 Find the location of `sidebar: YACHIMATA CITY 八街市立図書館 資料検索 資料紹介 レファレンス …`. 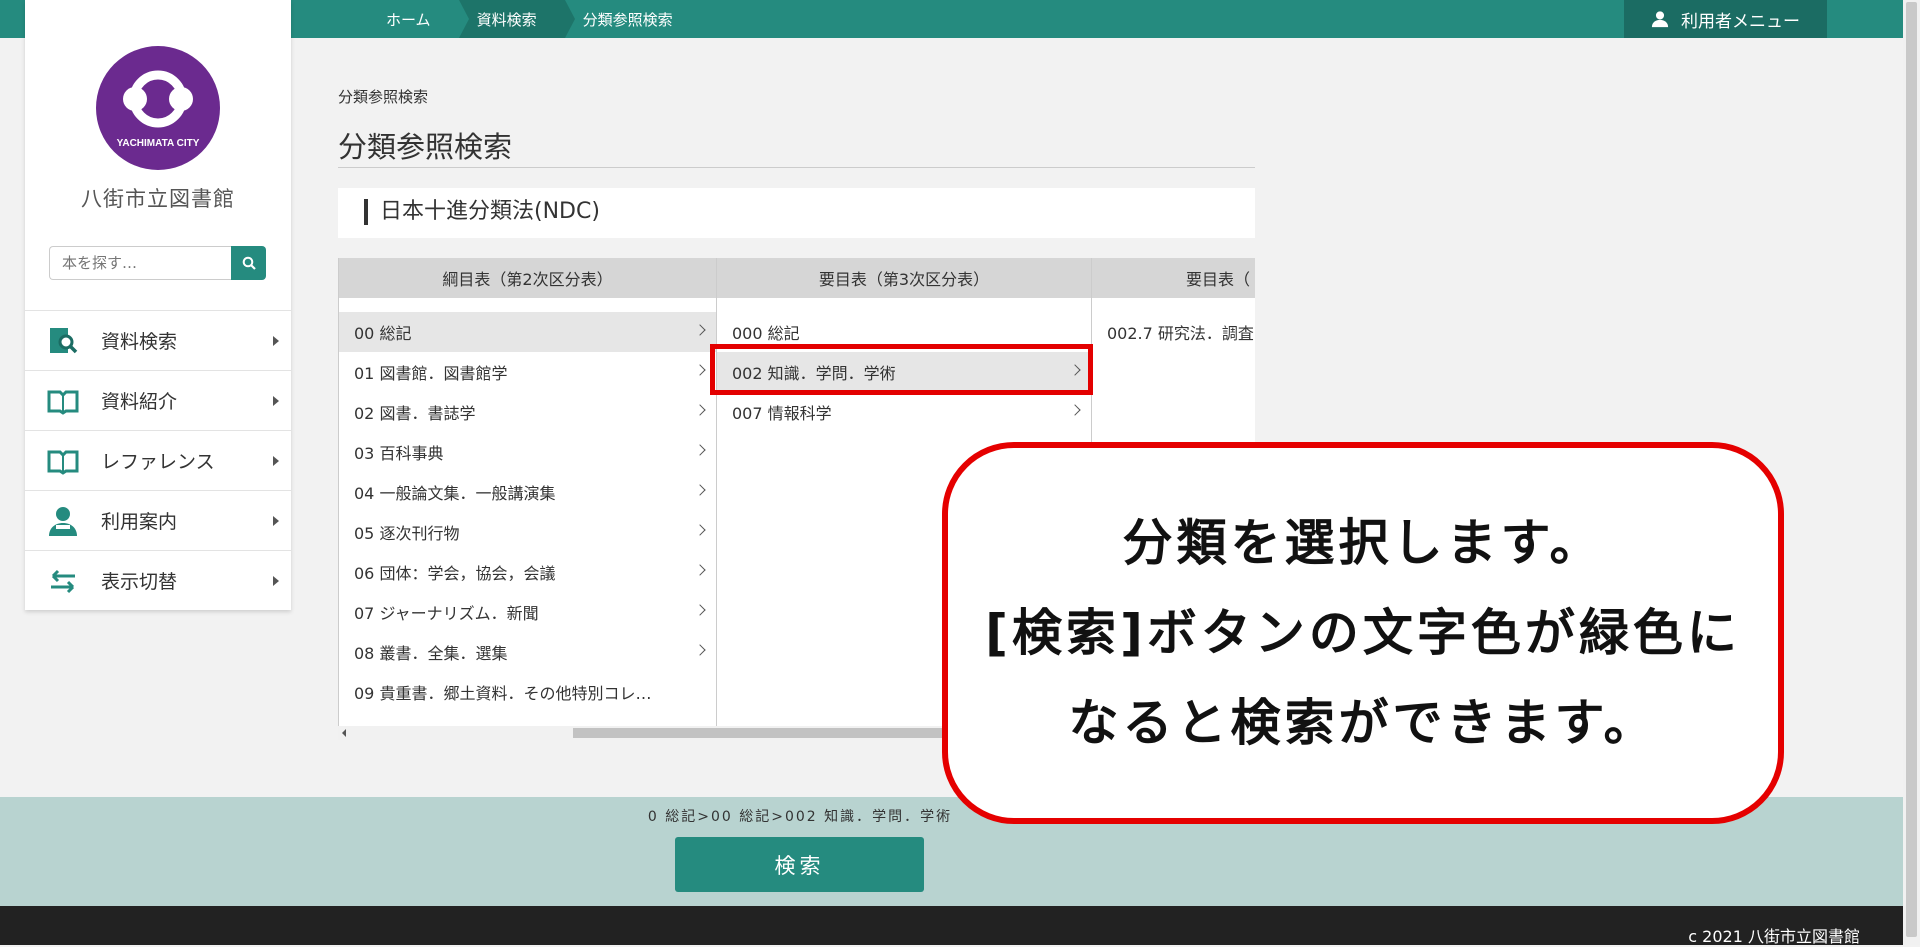

sidebar: YACHIMATA CITY 八街市立図書館 資料検索 資料紹介 レファレンス … is located at coordinates (158, 305).